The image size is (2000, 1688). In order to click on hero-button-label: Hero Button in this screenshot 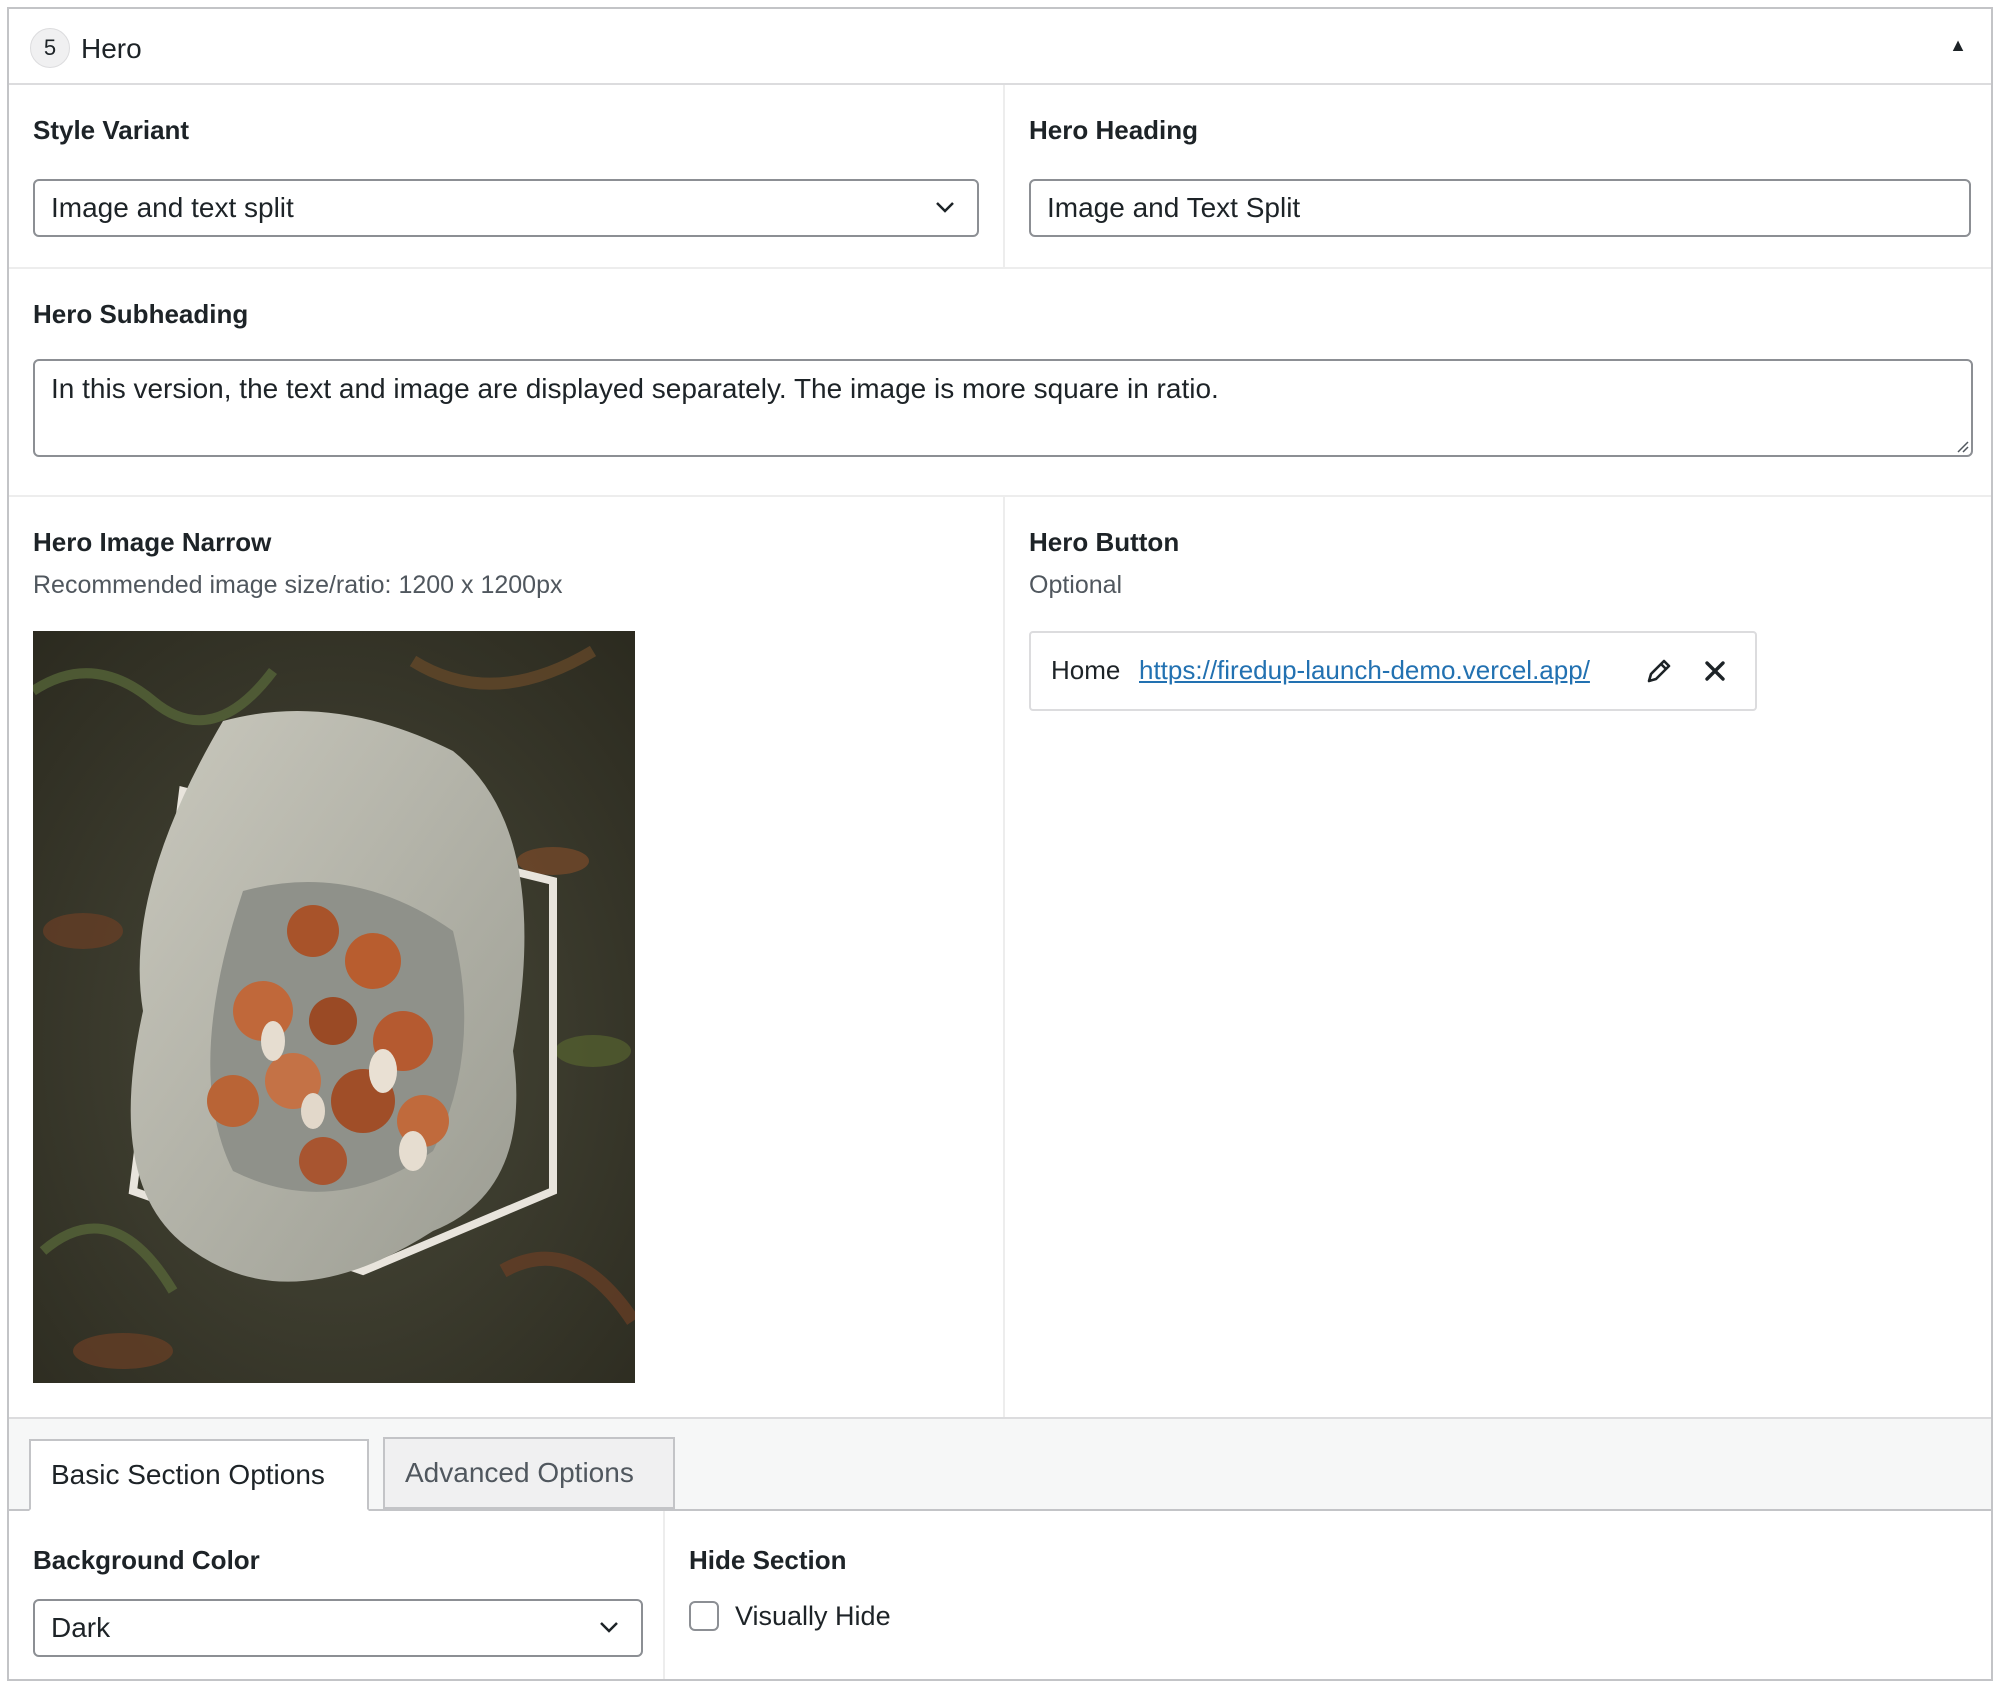, I will do `click(1104, 542)`.